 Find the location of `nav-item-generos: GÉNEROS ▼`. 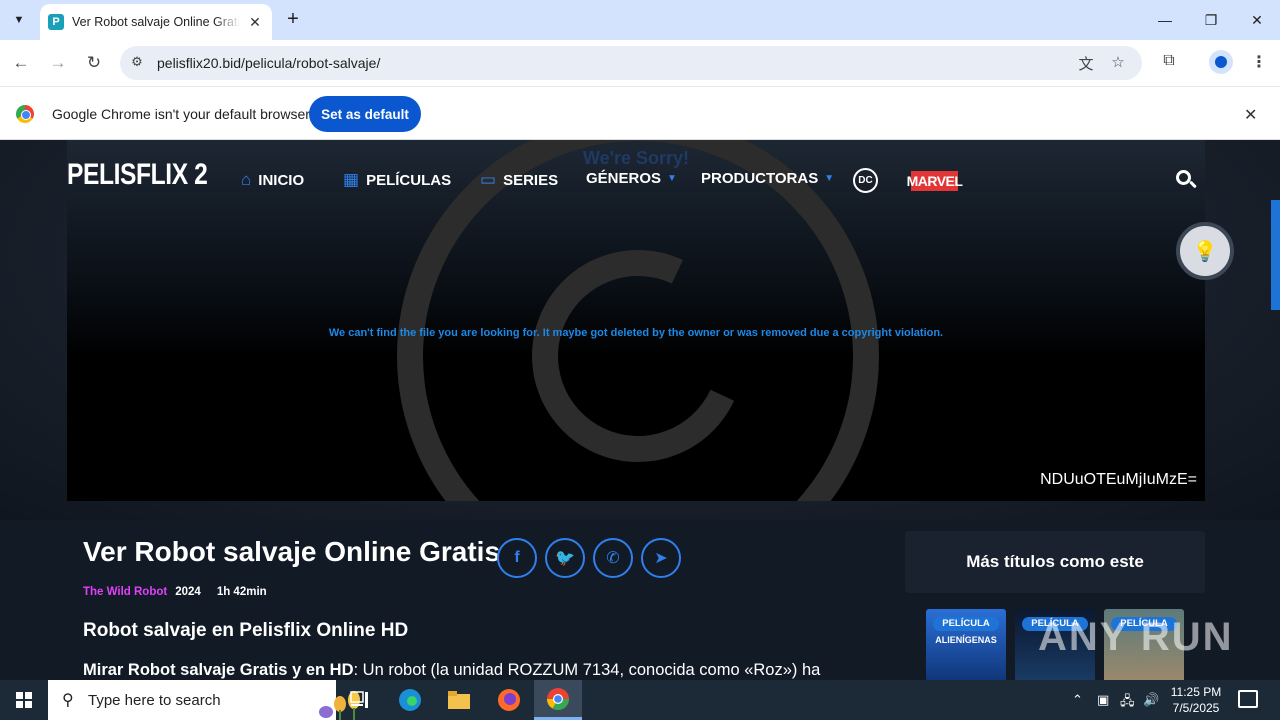

nav-item-generos: GÉNEROS ▼ is located at coordinates (631, 178).